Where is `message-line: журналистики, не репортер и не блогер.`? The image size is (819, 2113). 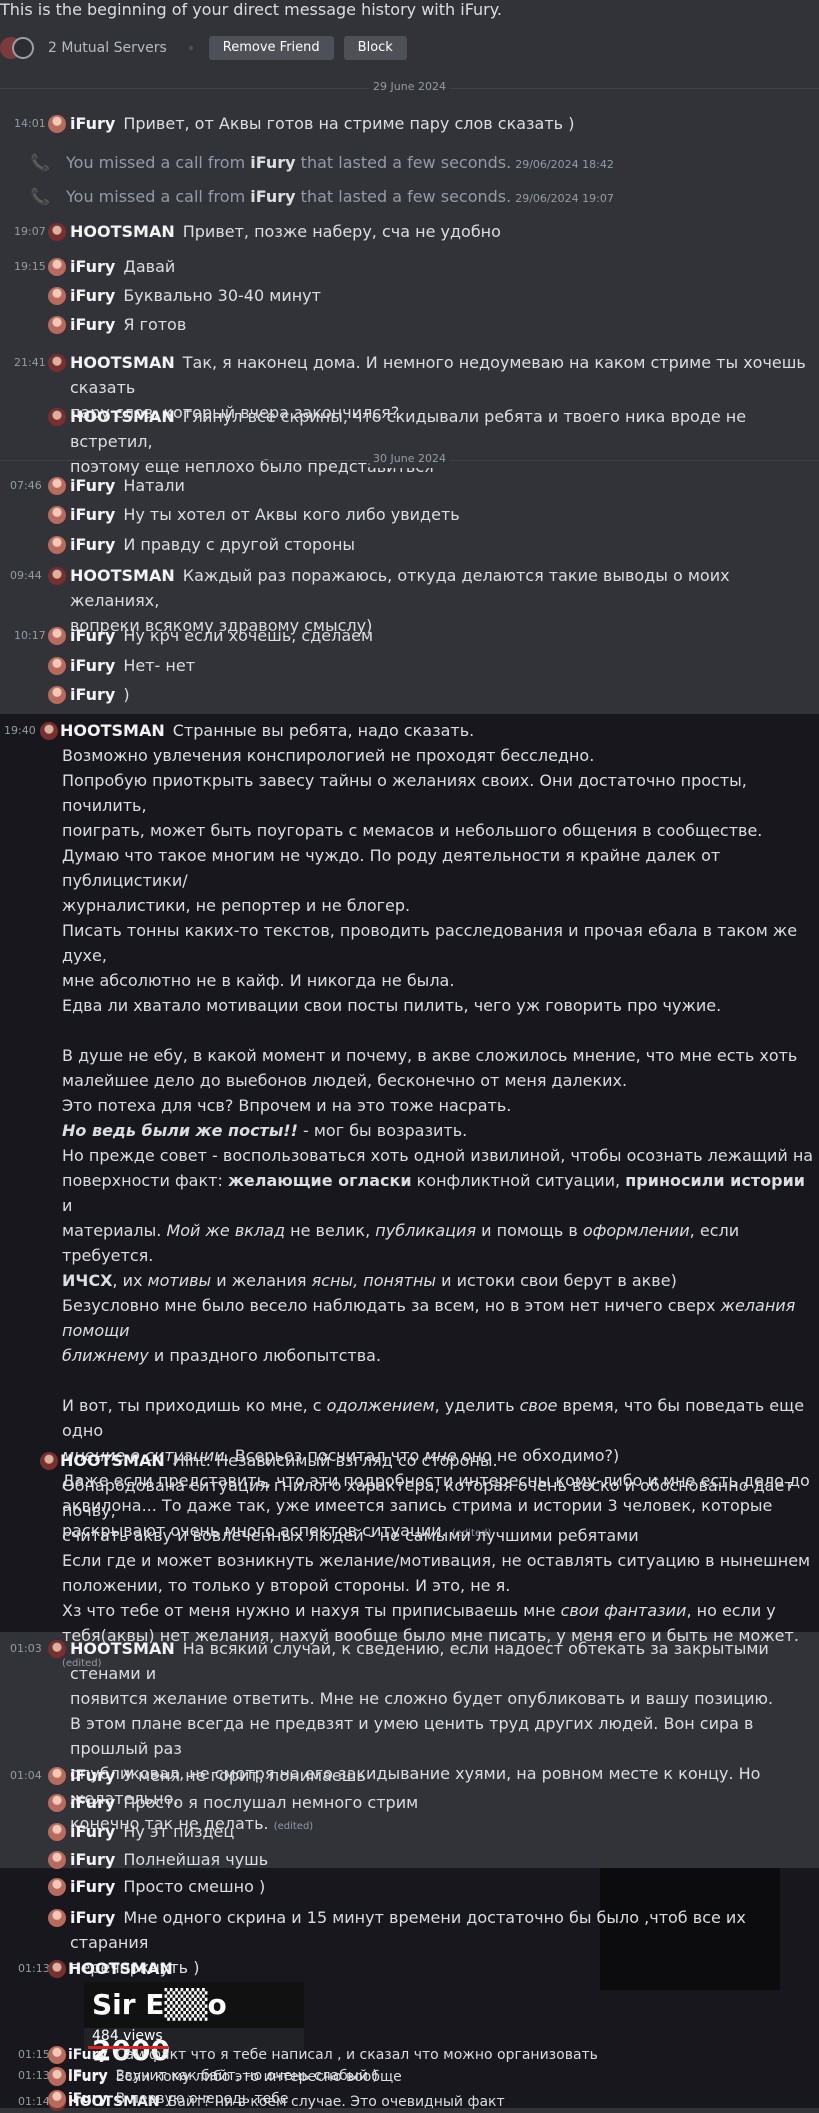 message-line: журналистики, не репортер и не блогер. is located at coordinates (236, 905).